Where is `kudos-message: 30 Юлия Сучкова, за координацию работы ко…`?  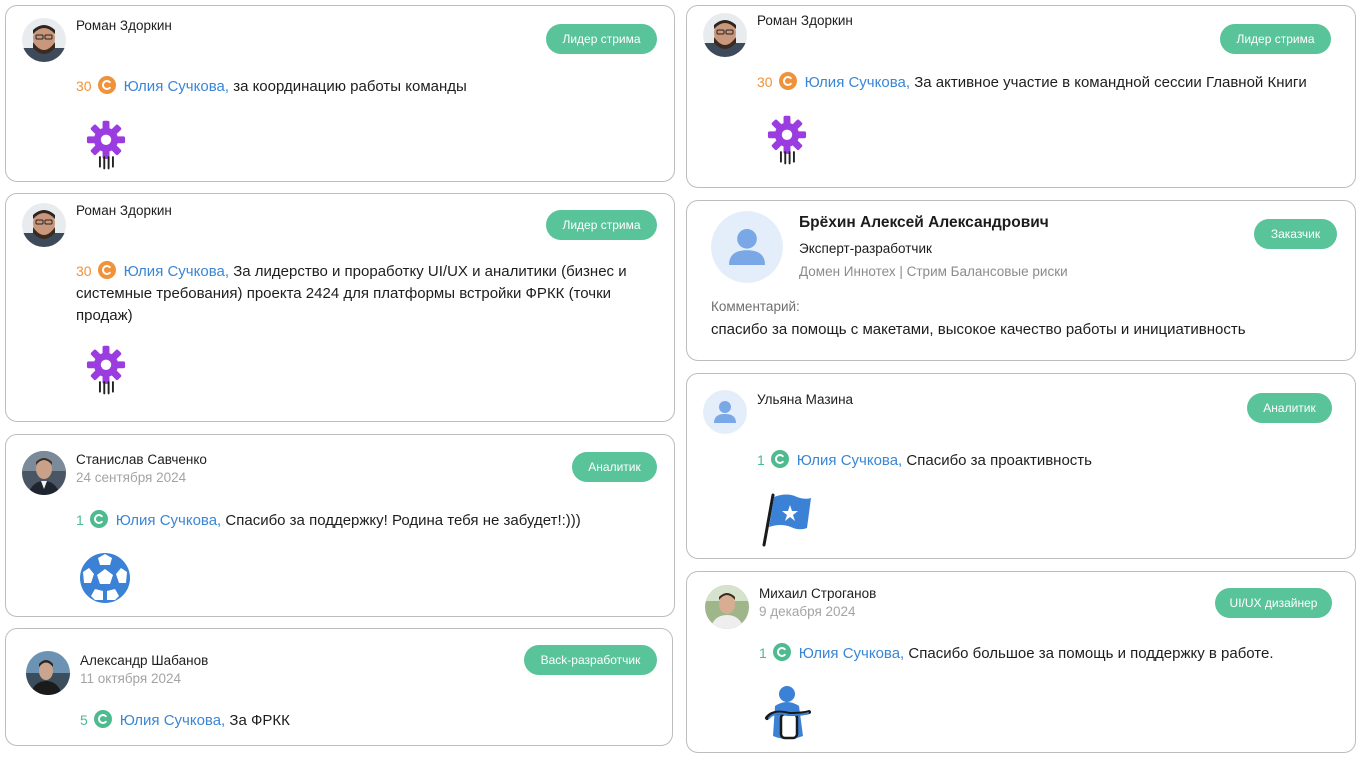
kudos-message: 30 Юлия Сучкова, за координацию работы ко… is located at coordinates (371, 86).